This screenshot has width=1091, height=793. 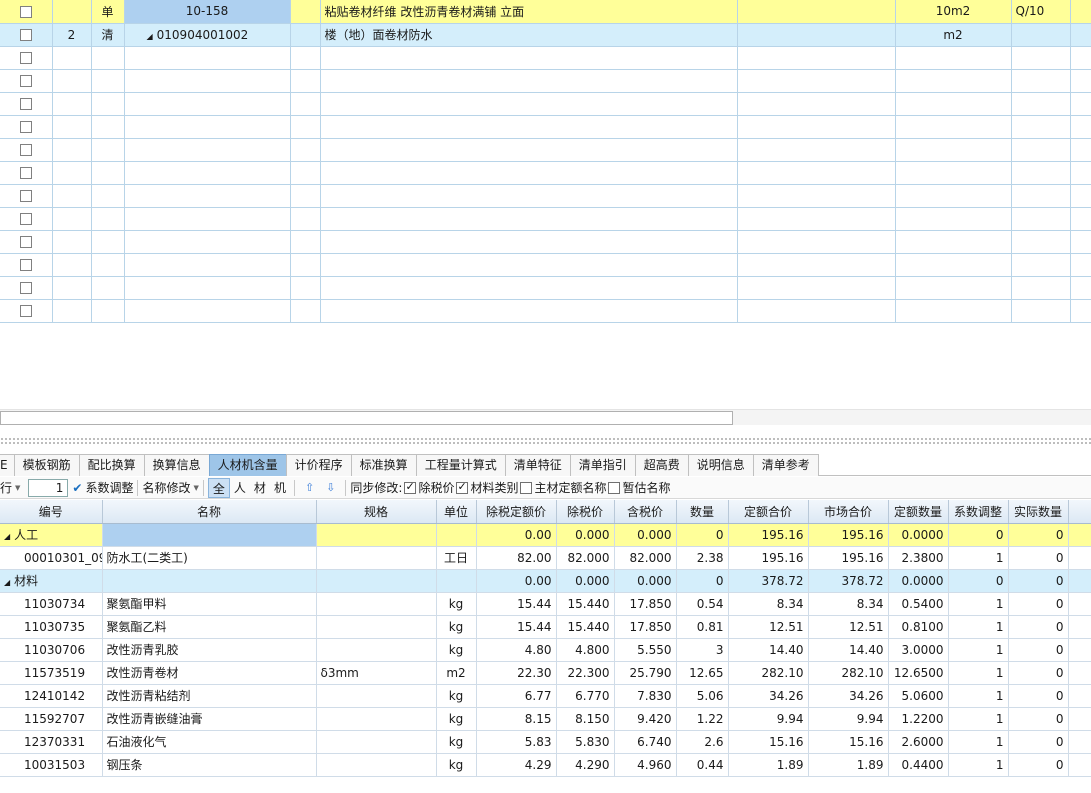 What do you see at coordinates (48, 487) in the screenshot?
I see `row-count-input: 1` at bounding box center [48, 487].